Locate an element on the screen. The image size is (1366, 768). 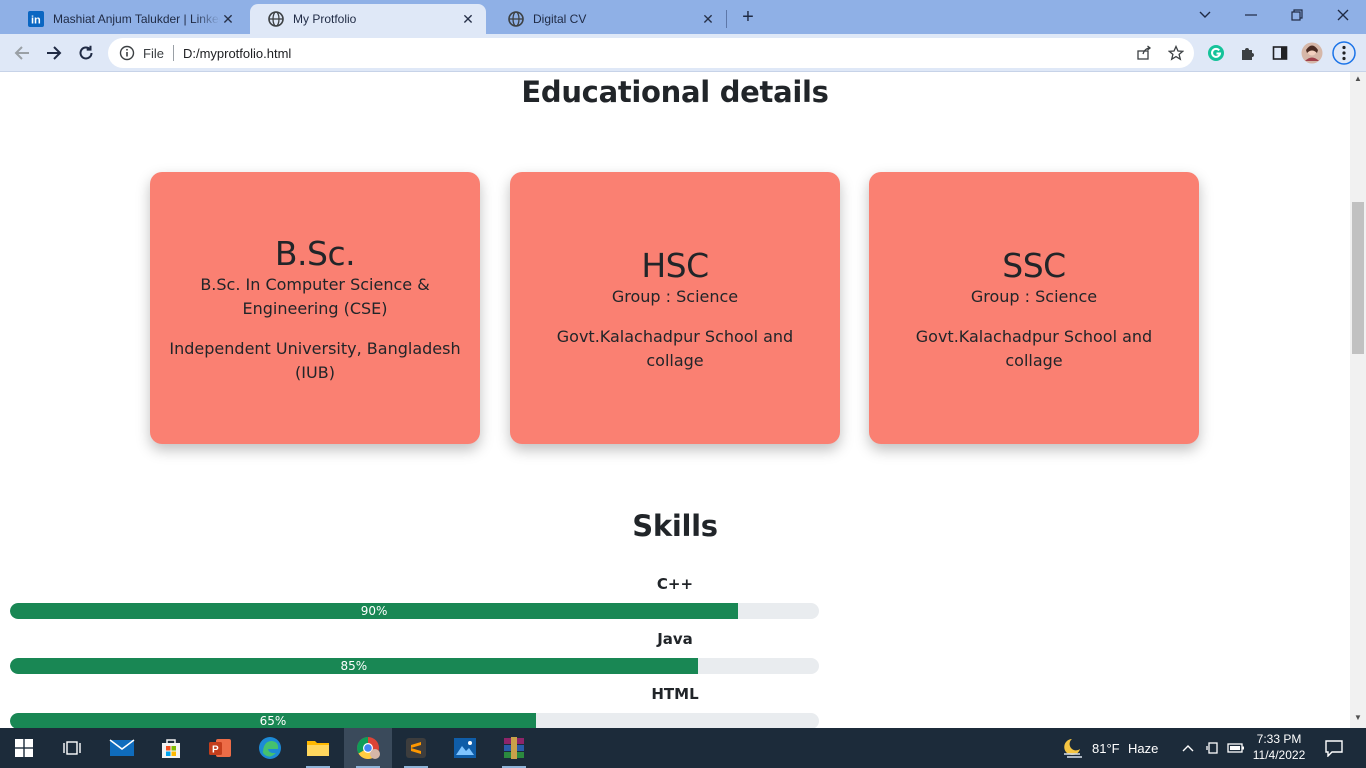
windows-icon is located at coordinates (24, 748).